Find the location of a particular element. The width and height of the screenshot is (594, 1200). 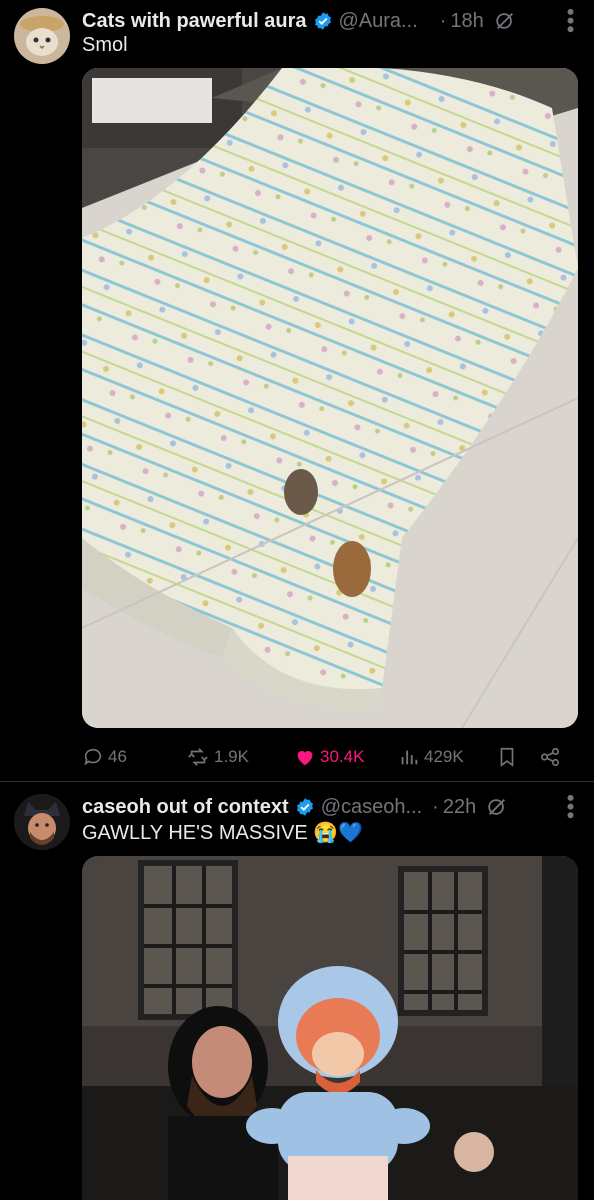

repost-count: 1.9K is located at coordinates (231, 756).